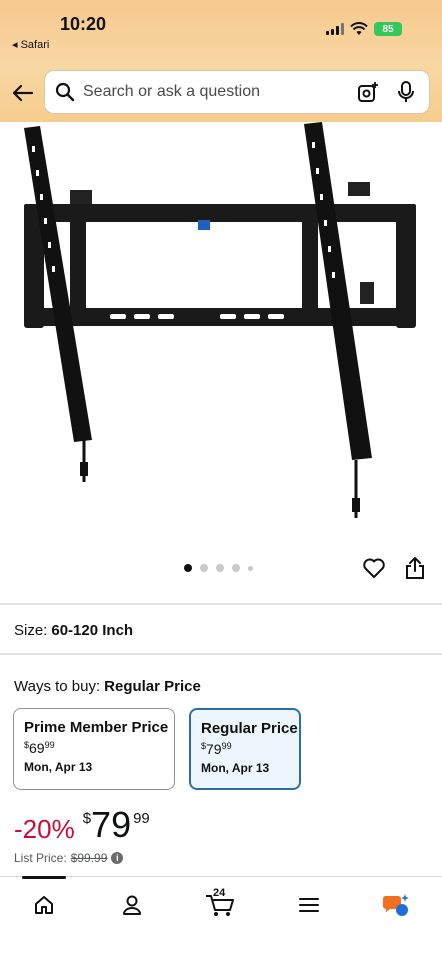 Image resolution: width=442 pixels, height=960 pixels. Describe the element at coordinates (141, 818) in the screenshot. I see `price-fraction: 99` at that location.